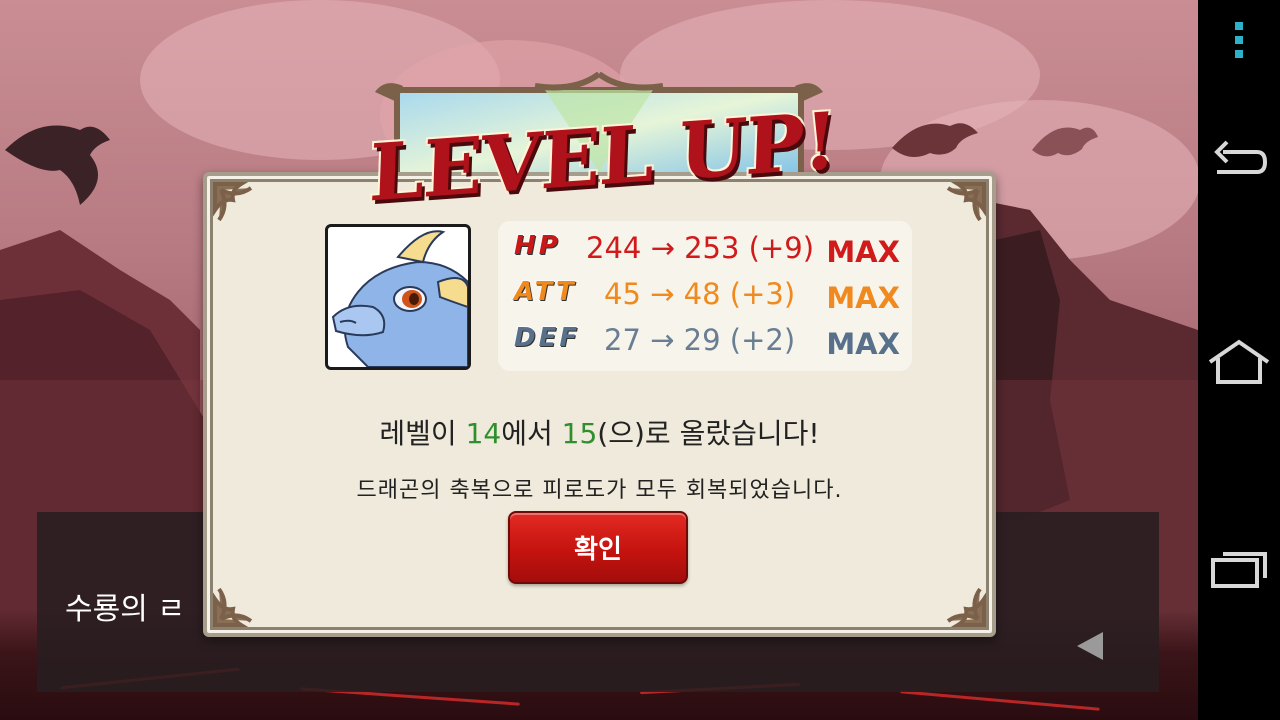 This screenshot has width=1280, height=720. Describe the element at coordinates (483, 433) in the screenshot. I see `from-level: 14` at that location.